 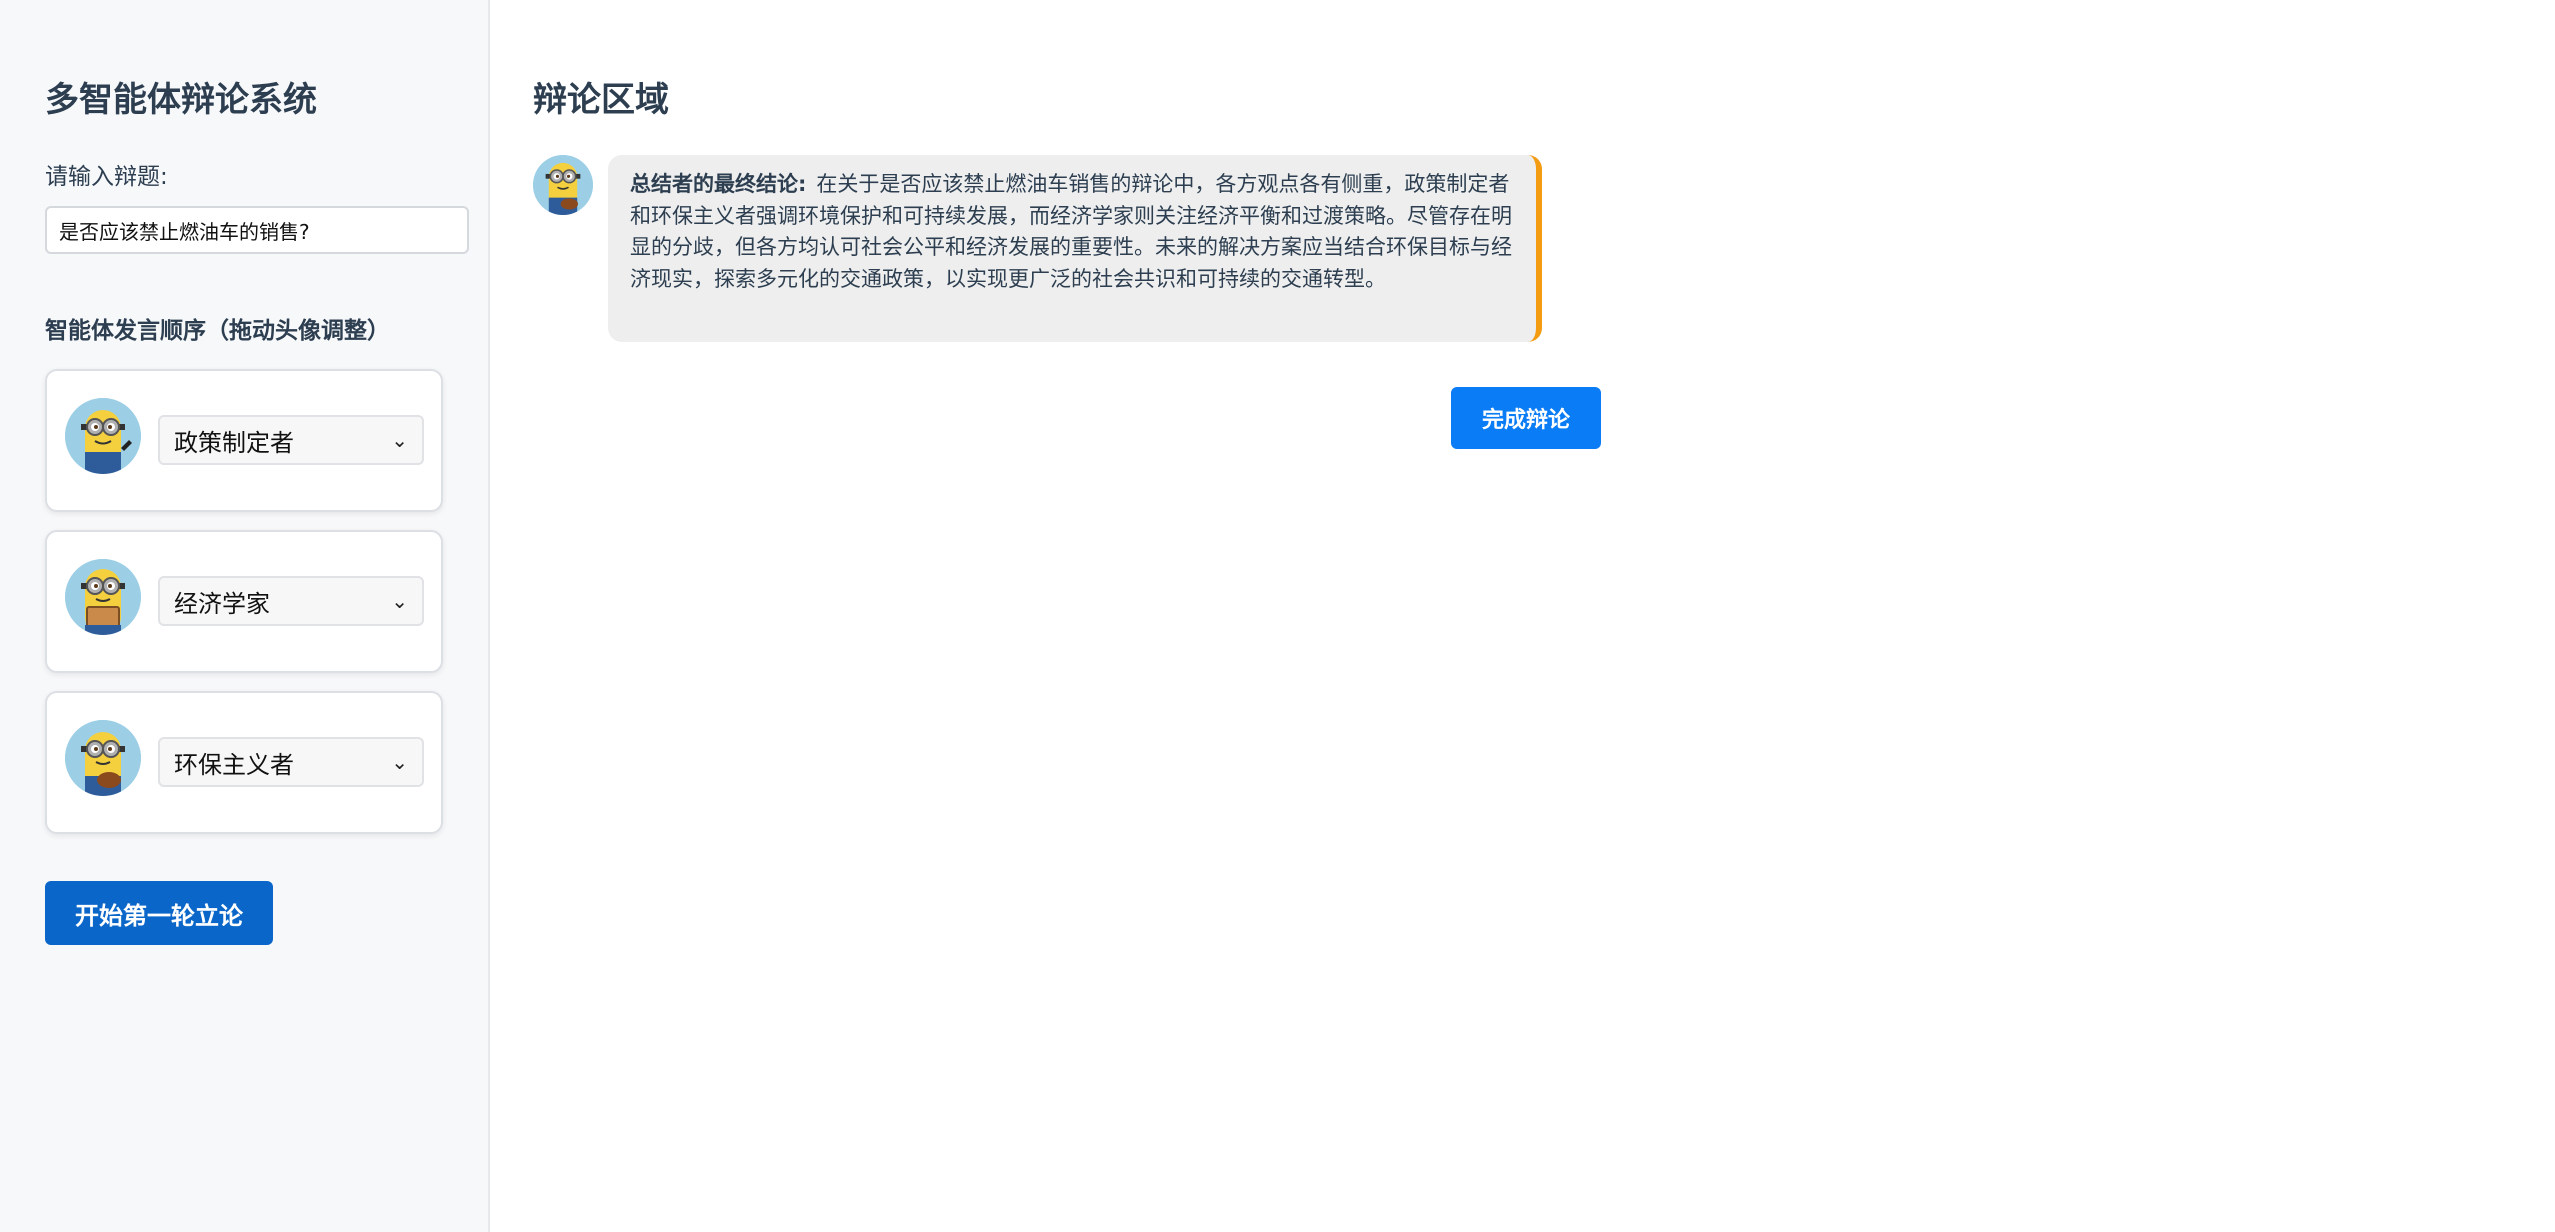 What do you see at coordinates (257, 230) in the screenshot?
I see `topic-input` at bounding box center [257, 230].